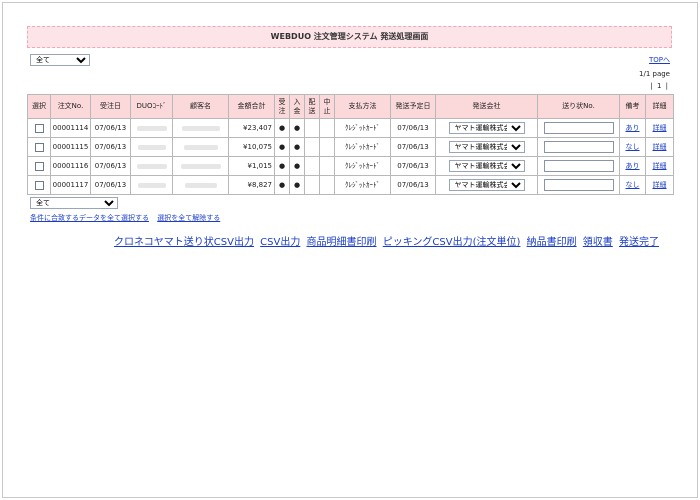 The image size is (700, 500). I want to click on col-received-line1: 受, so click(282, 101).